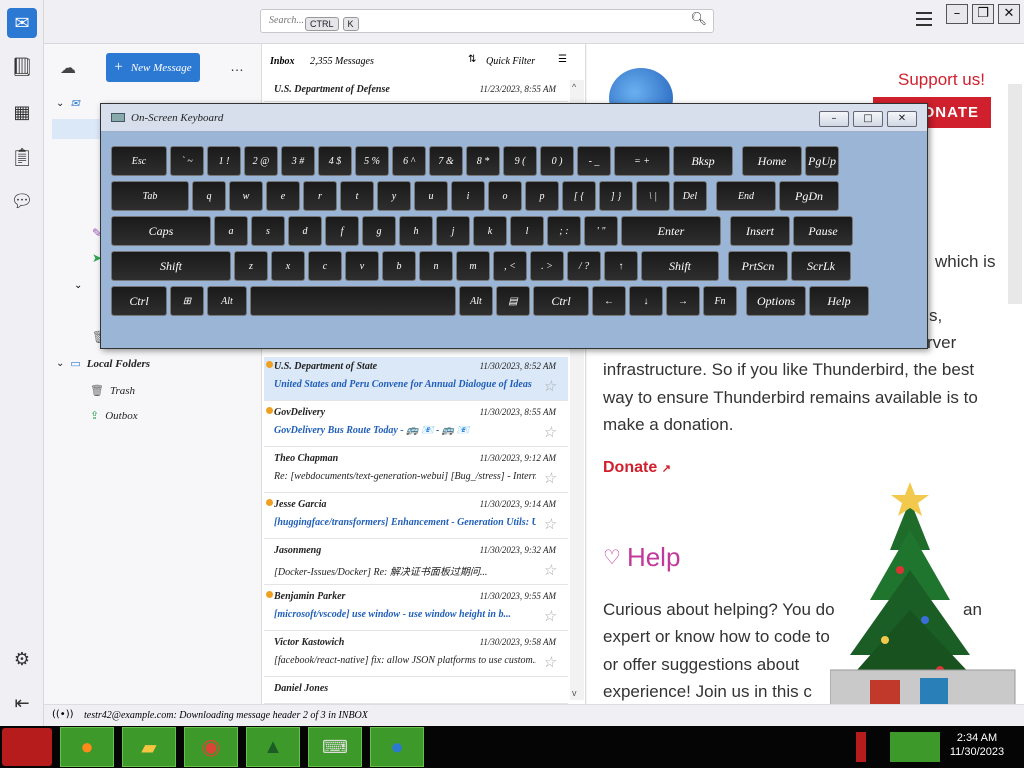 Image resolution: width=1024 pixels, height=768 pixels. I want to click on account-row: ⌄ ✉, so click(68, 103).